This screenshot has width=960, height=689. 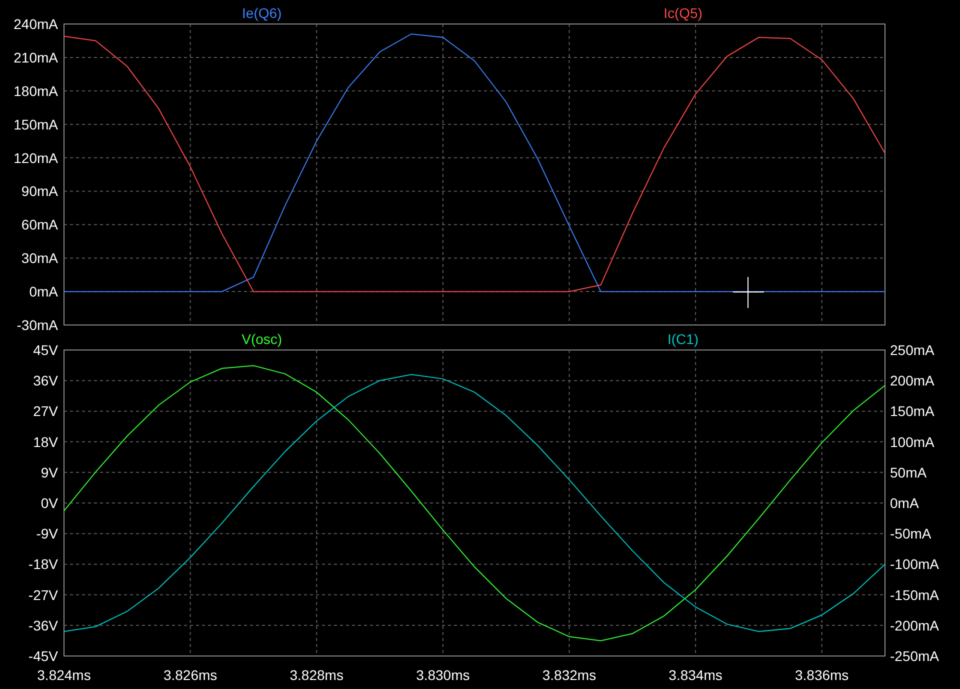 What do you see at coordinates (912, 442) in the screenshot?
I see `y-tick-label: 100mA` at bounding box center [912, 442].